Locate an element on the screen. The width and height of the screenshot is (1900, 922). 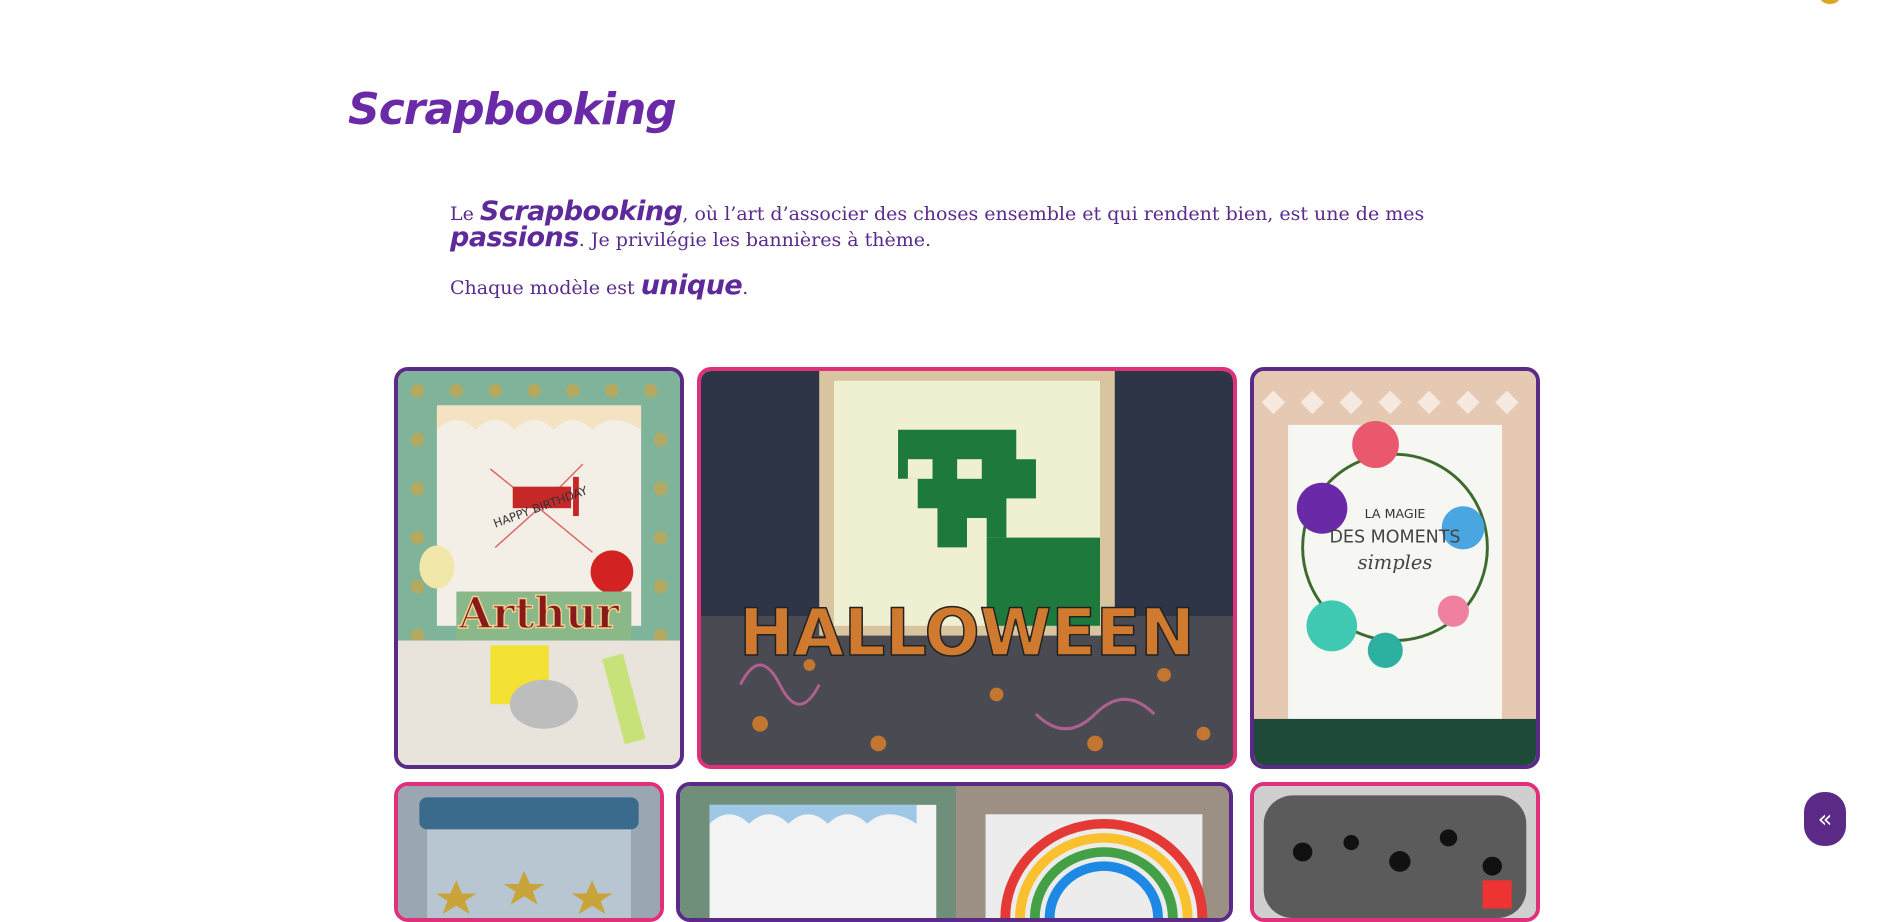
rainbow-frame-image is located at coordinates (954, 852).